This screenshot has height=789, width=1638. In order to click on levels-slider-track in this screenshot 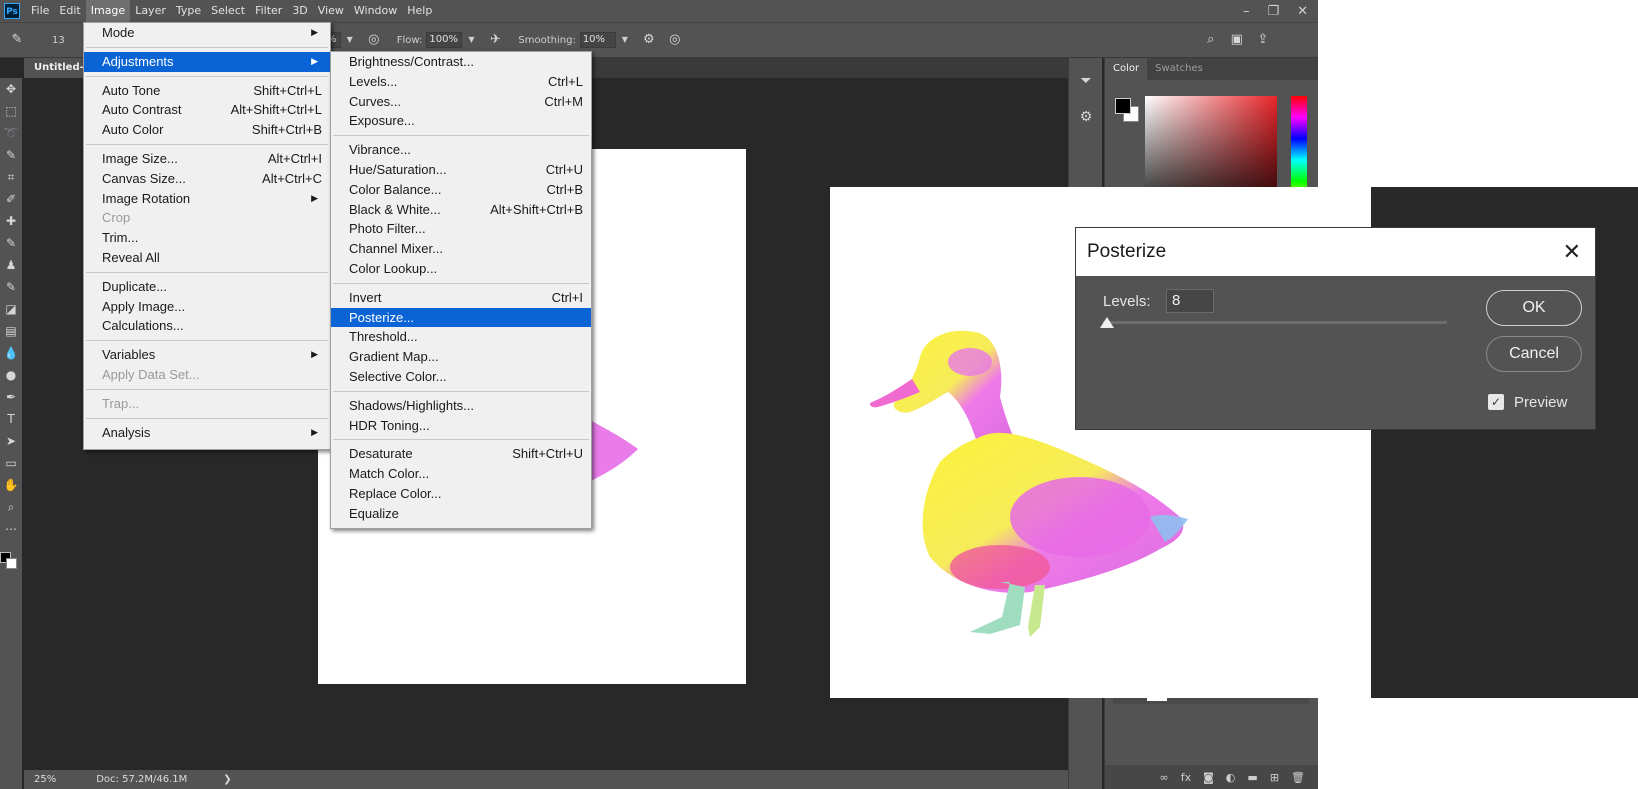, I will do `click(1275, 322)`.